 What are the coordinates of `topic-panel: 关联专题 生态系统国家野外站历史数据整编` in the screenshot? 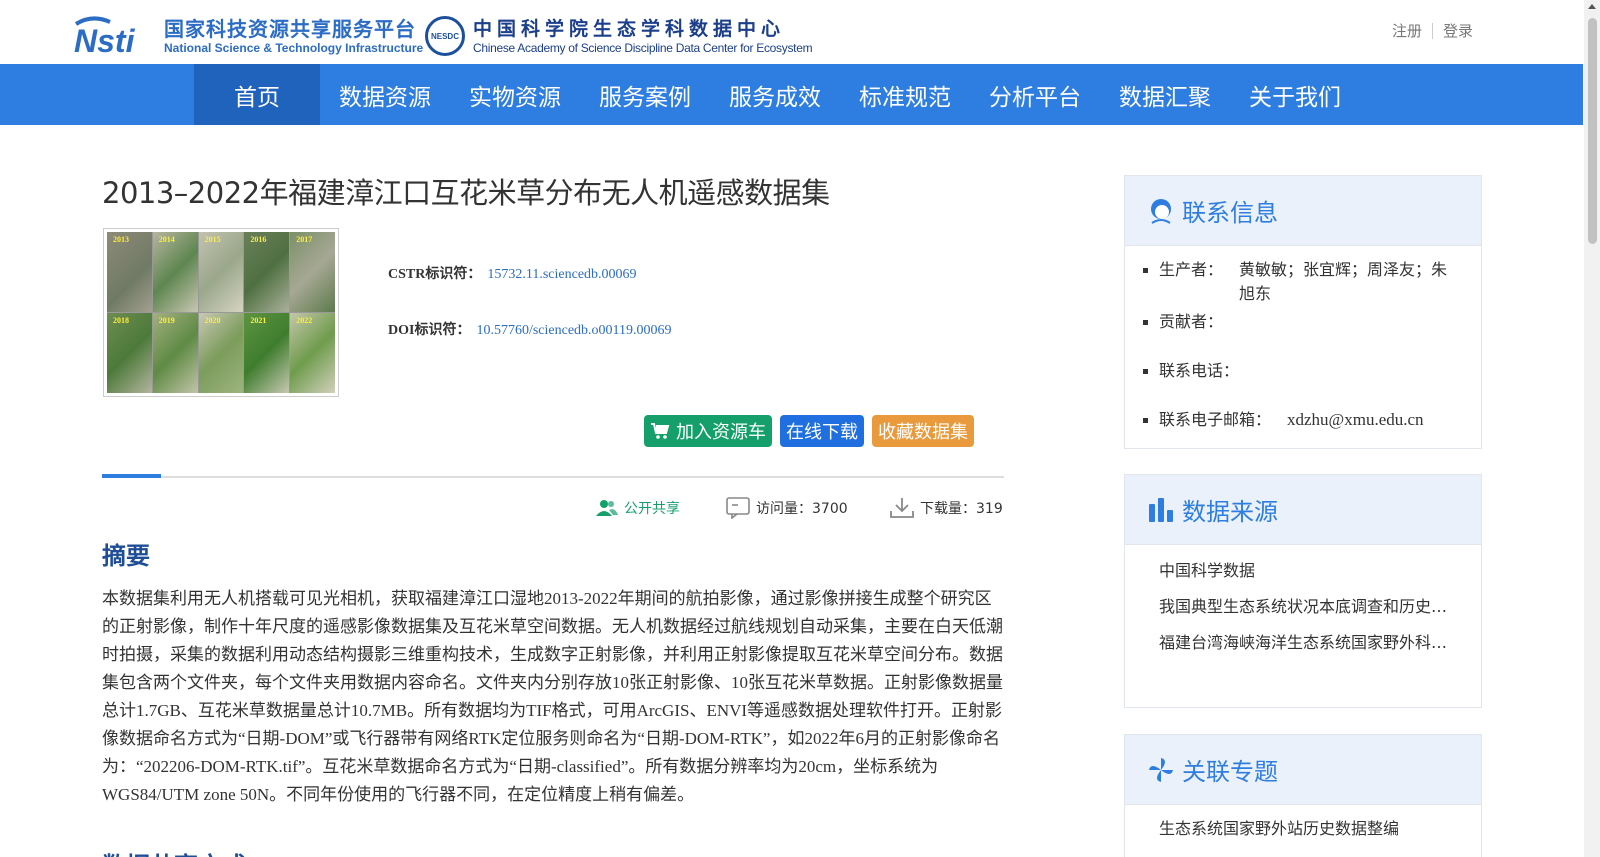 It's located at (1303, 795).